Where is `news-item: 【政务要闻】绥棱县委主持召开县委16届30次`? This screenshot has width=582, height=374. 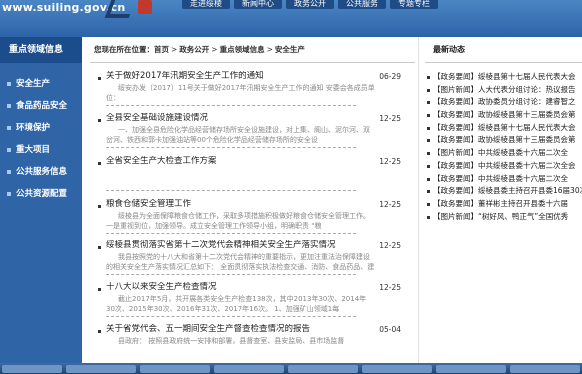 news-item: 【政务要闻】绥棱县委主持召开县委16届30次 is located at coordinates (503, 191).